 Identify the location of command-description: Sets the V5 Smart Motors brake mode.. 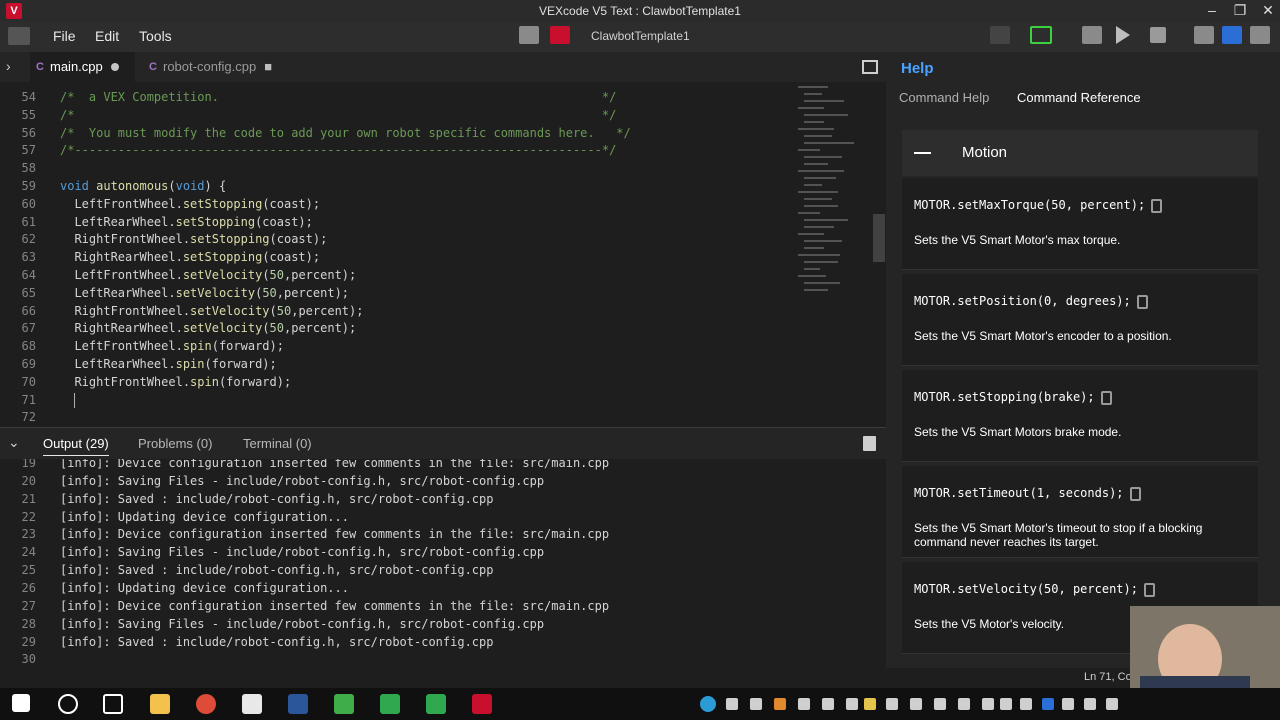
(1018, 432).